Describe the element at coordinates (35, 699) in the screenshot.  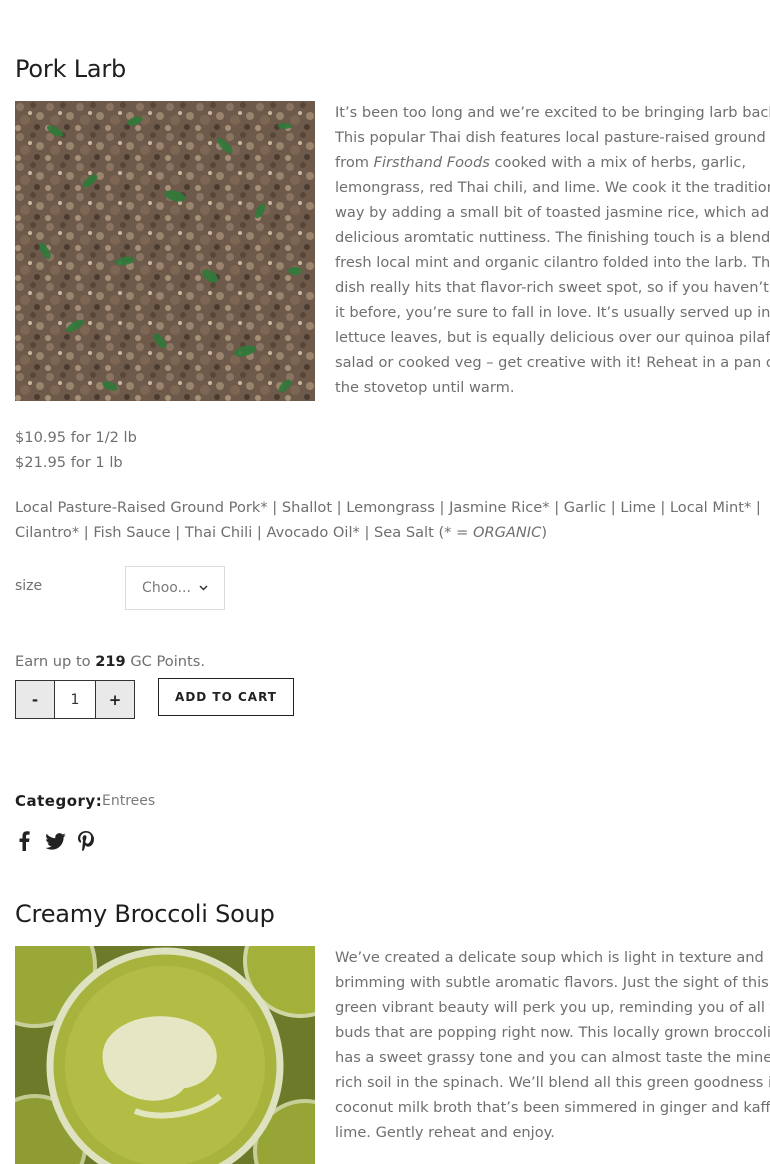
I see `quantity-decrease-button: -` at that location.